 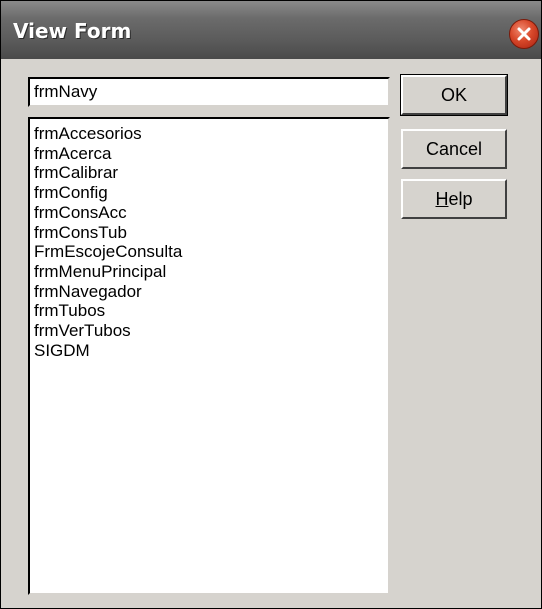 I want to click on cancel-button-label: Cancel, so click(x=454, y=148).